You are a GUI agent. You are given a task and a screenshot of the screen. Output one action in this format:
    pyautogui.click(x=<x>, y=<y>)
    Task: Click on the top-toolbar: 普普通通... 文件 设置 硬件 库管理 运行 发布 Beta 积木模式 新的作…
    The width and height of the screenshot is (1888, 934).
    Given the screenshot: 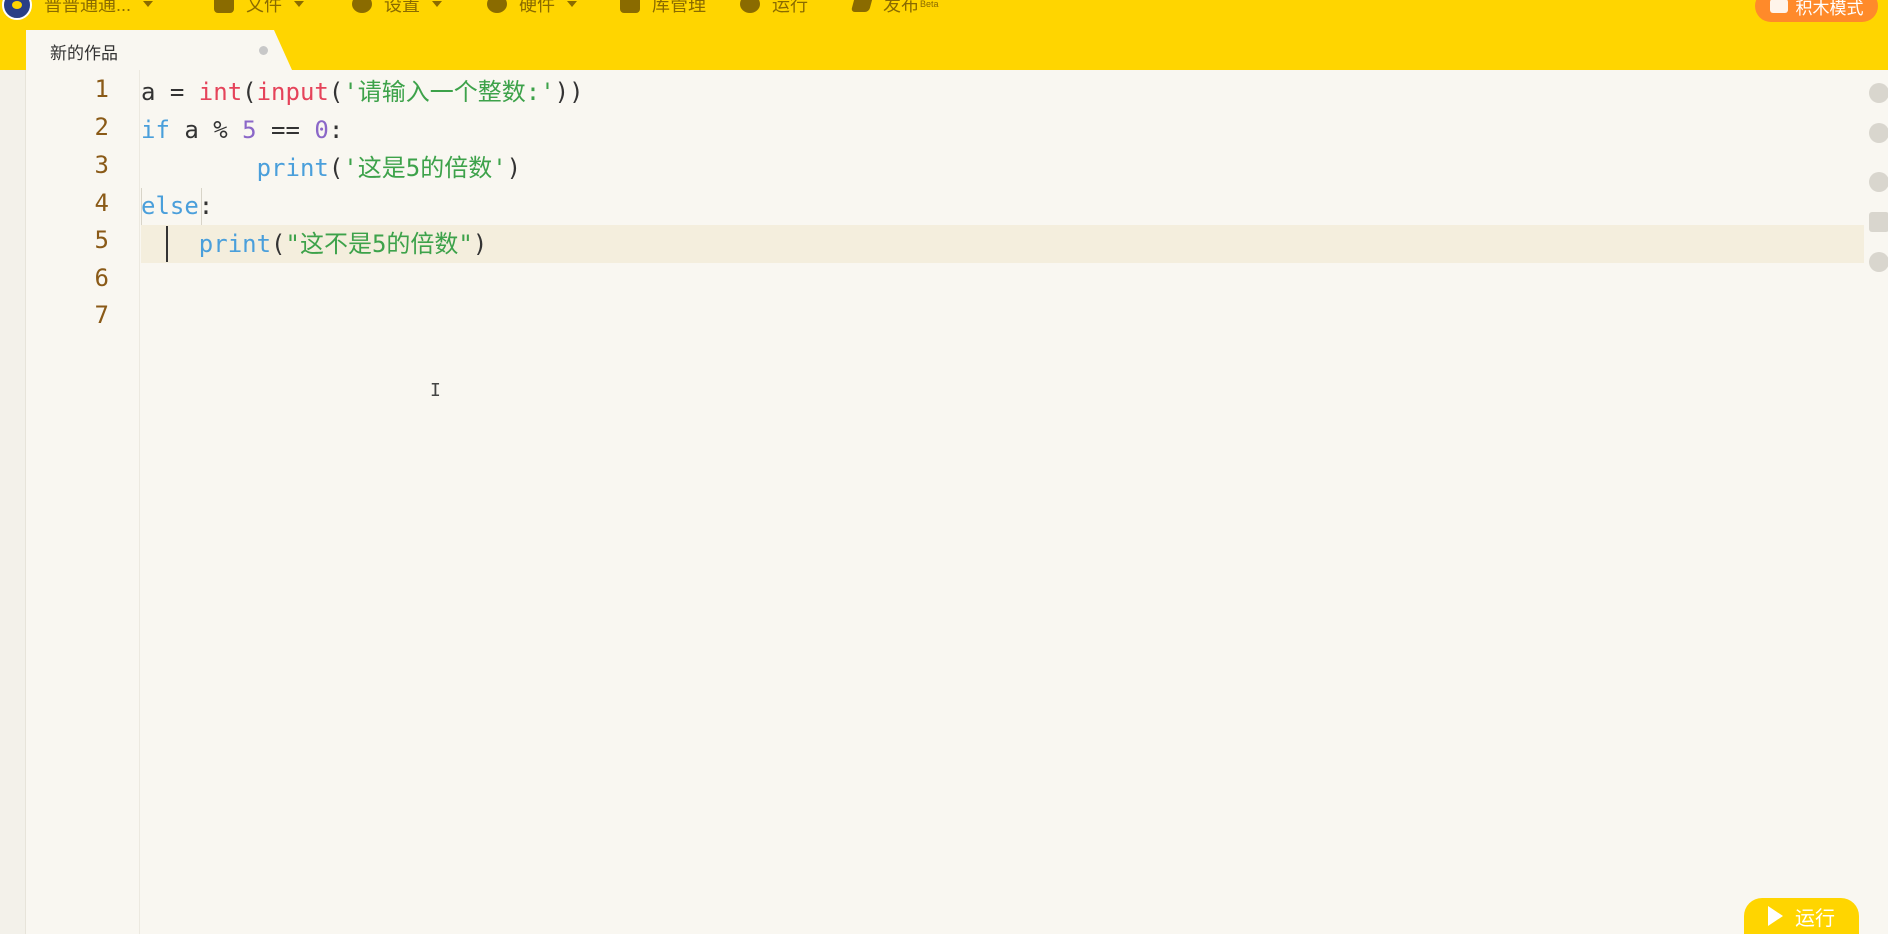 What is the action you would take?
    pyautogui.click(x=944, y=42)
    